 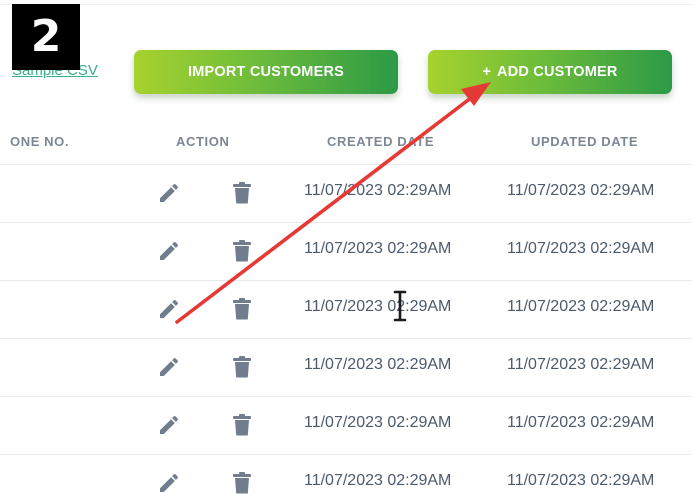 I want to click on plus-icon: +, so click(x=487, y=72).